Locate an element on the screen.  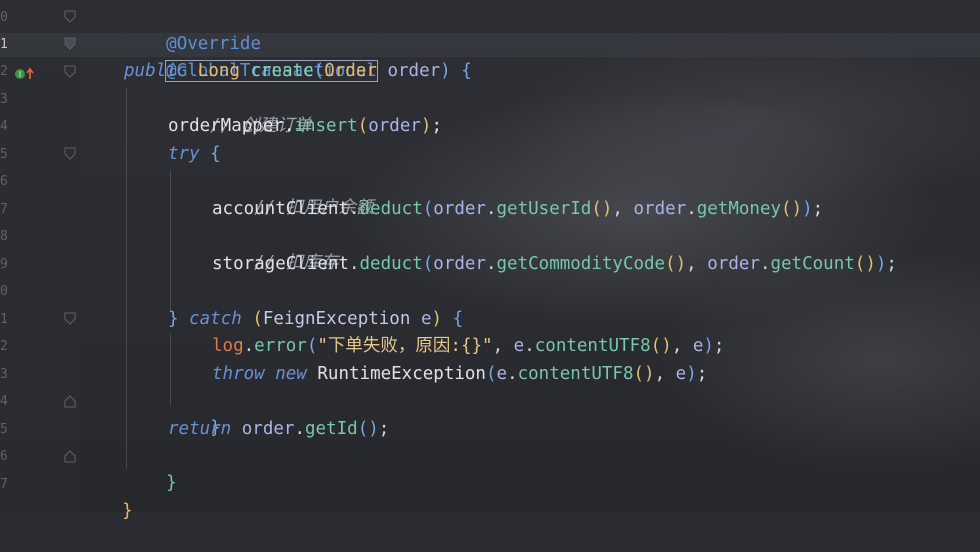
method-call: getId is located at coordinates (331, 429).